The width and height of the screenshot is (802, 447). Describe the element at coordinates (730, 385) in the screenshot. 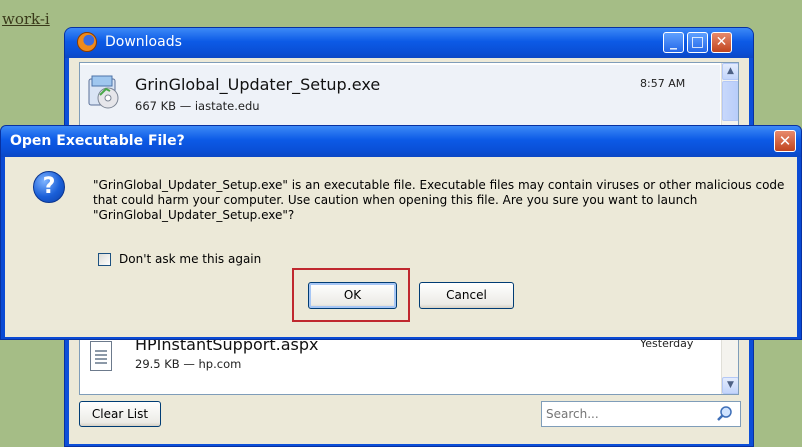

I see `scroll-down-icon: ▼` at that location.